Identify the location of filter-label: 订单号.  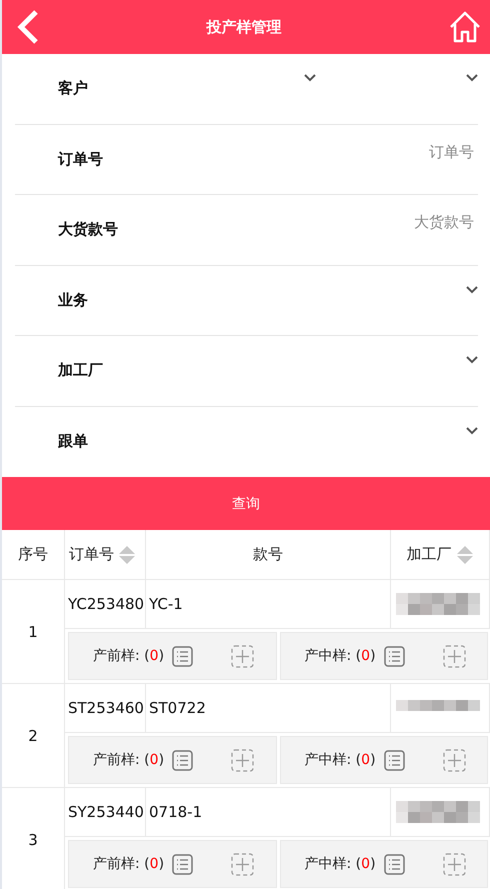
(80, 159).